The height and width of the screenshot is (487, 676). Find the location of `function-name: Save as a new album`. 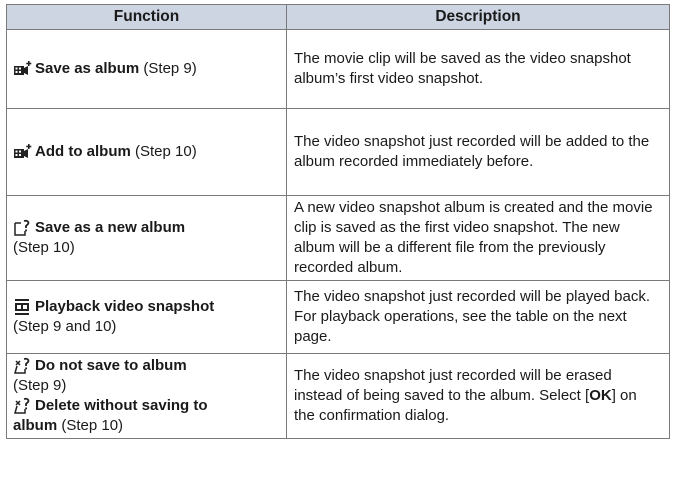

function-name: Save as a new album is located at coordinates (110, 227).